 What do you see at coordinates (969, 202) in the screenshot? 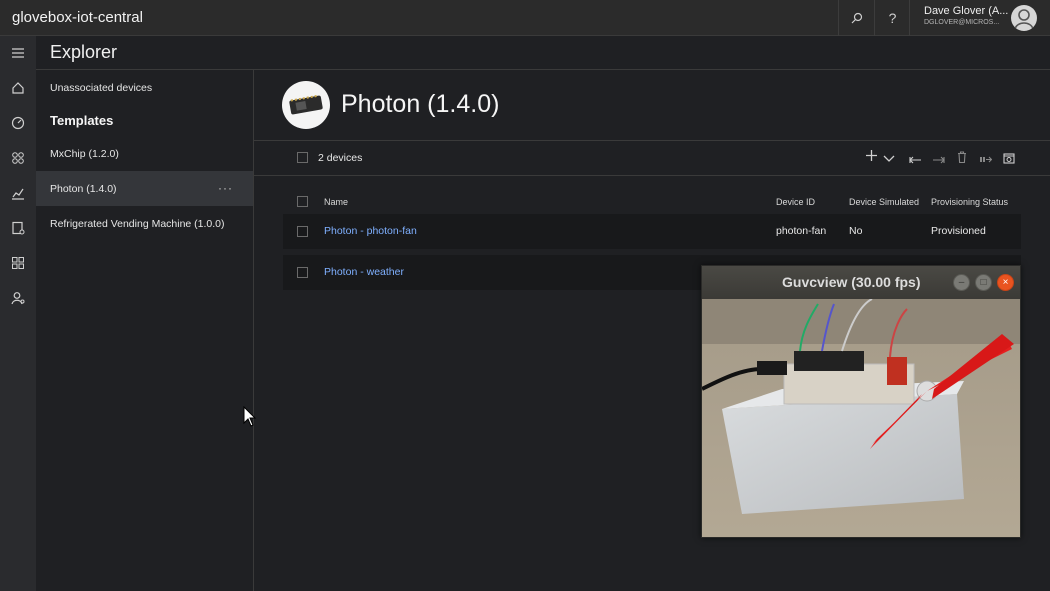
I see `column-header-status: Provisioning Status` at bounding box center [969, 202].